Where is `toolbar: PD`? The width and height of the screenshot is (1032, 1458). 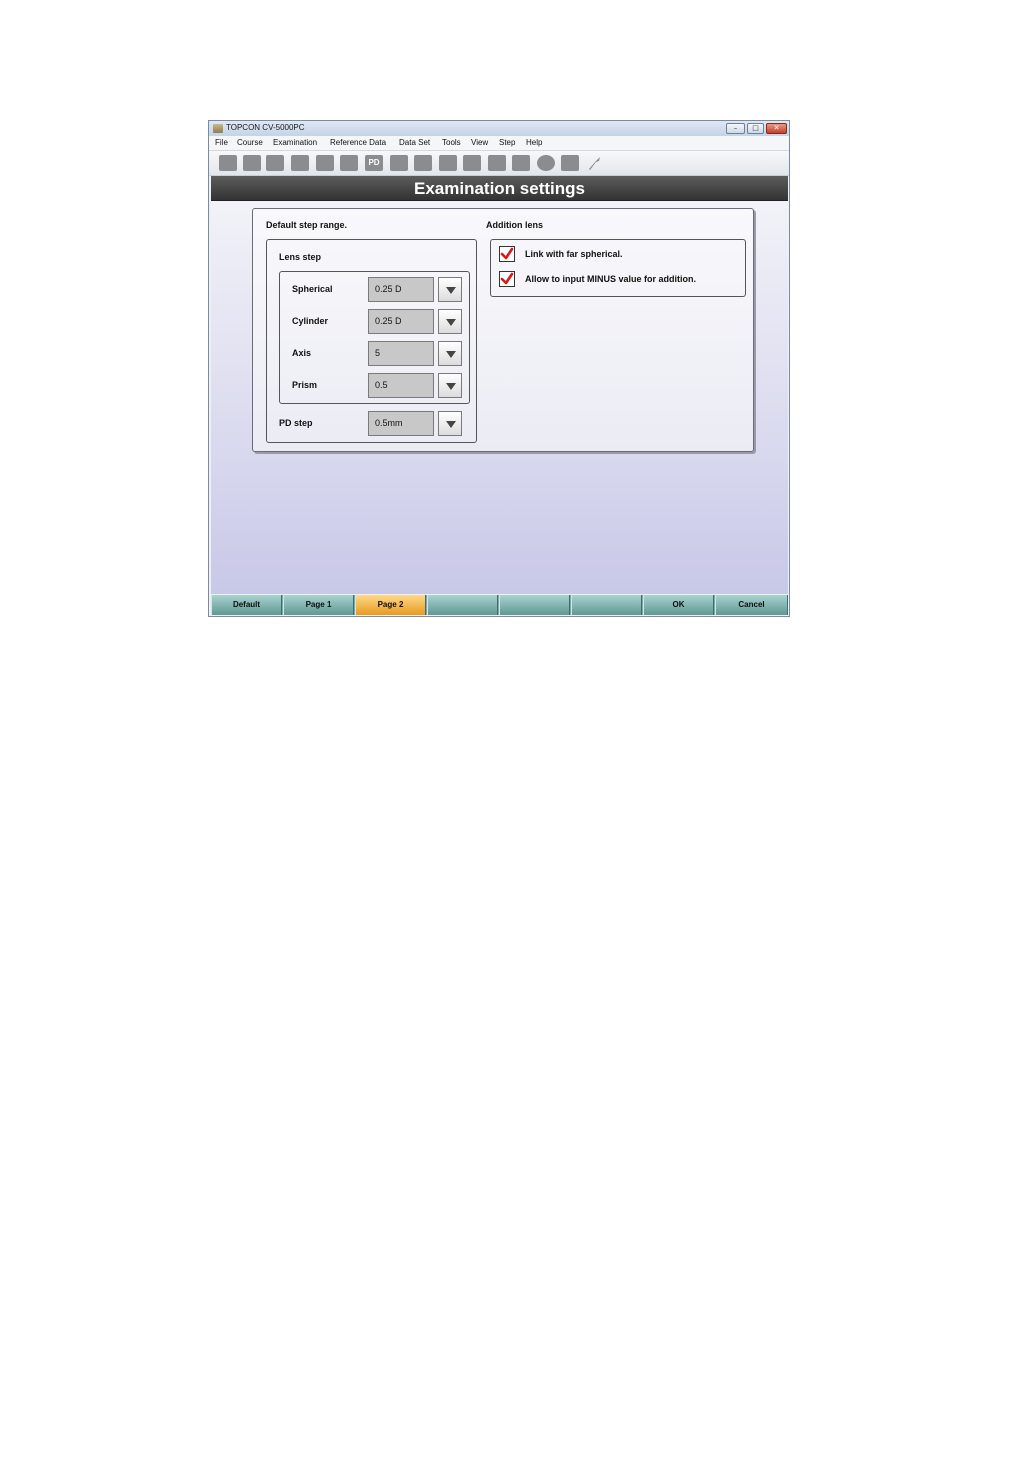
toolbar: PD is located at coordinates (499, 163).